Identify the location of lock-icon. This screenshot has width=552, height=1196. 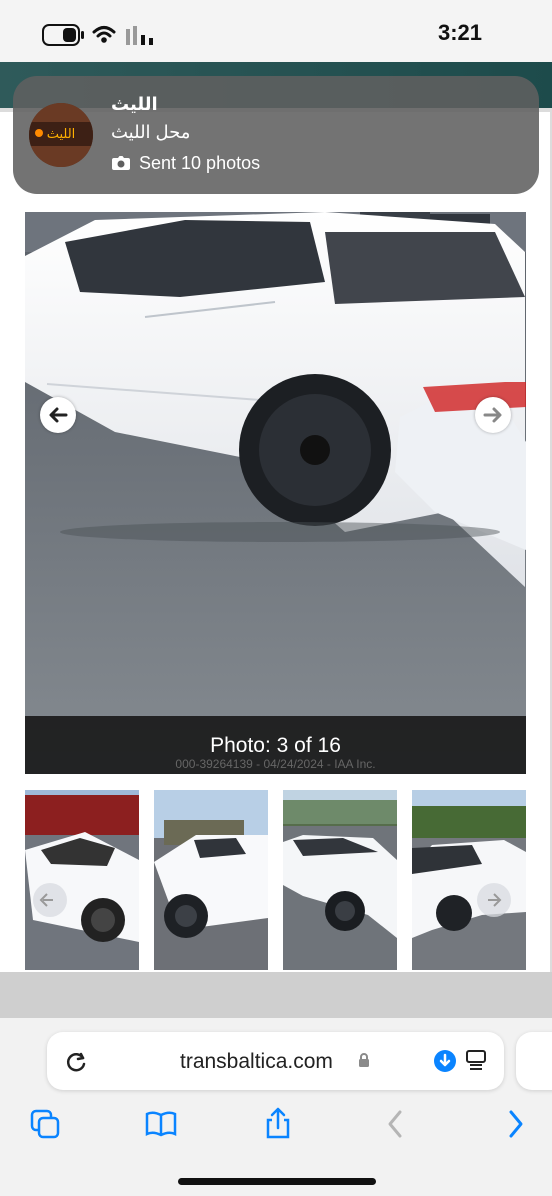
(364, 1060).